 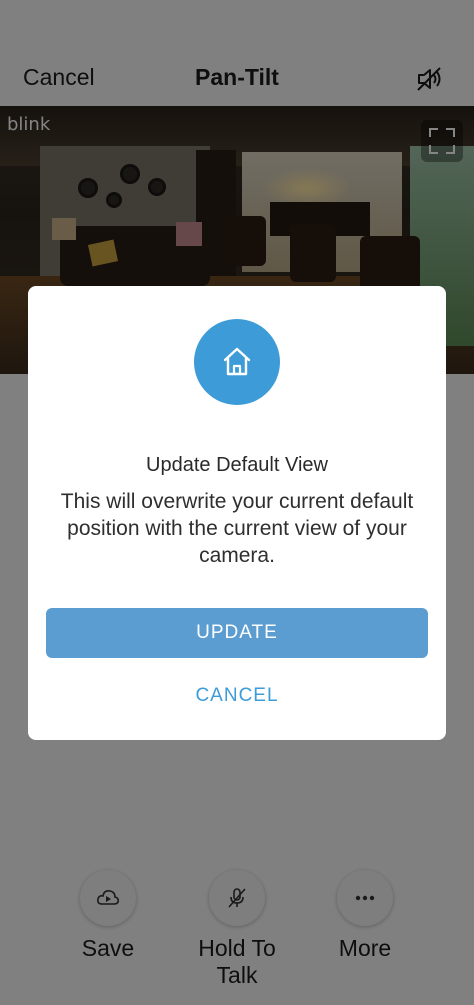 I want to click on home-icon, so click(x=237, y=362).